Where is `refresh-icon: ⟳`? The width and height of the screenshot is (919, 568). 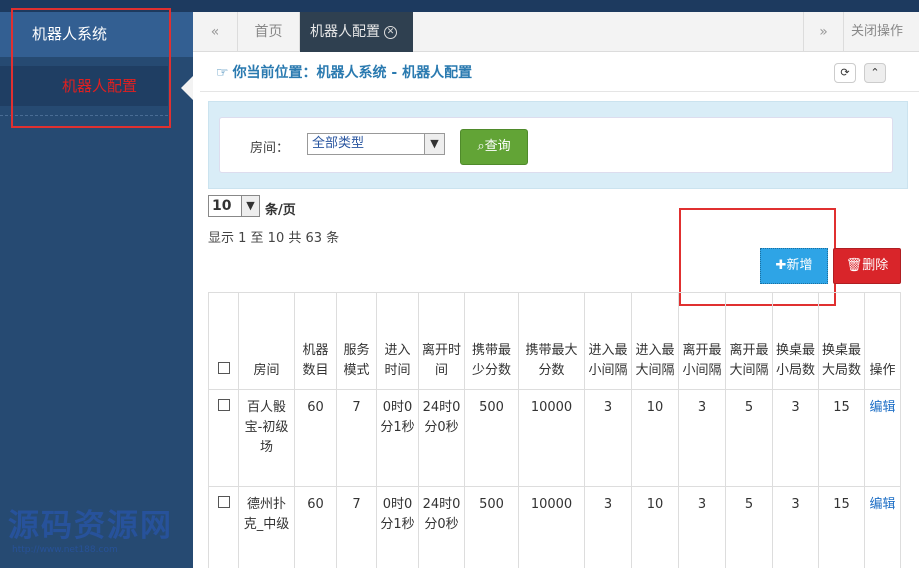 refresh-icon: ⟳ is located at coordinates (845, 72).